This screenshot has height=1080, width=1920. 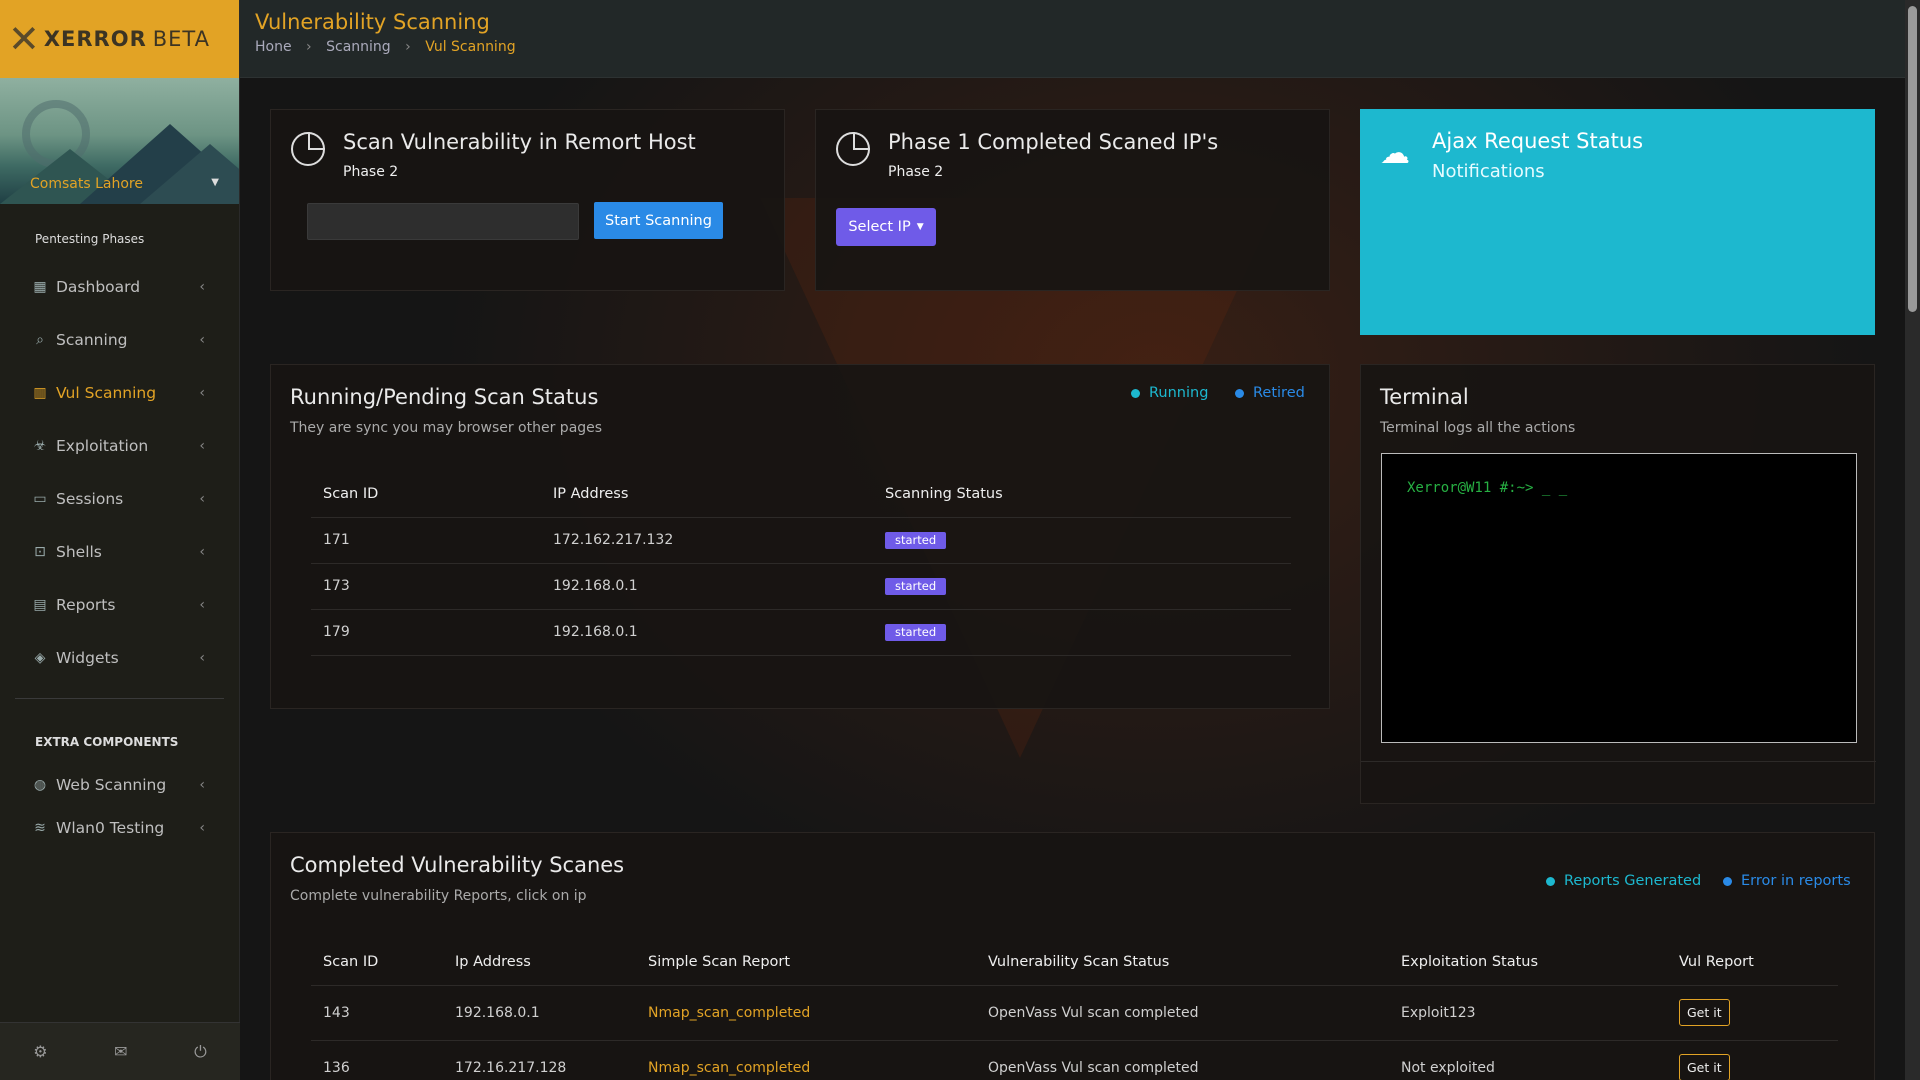 What do you see at coordinates (1135, 393) in the screenshot?
I see `legend-dot` at bounding box center [1135, 393].